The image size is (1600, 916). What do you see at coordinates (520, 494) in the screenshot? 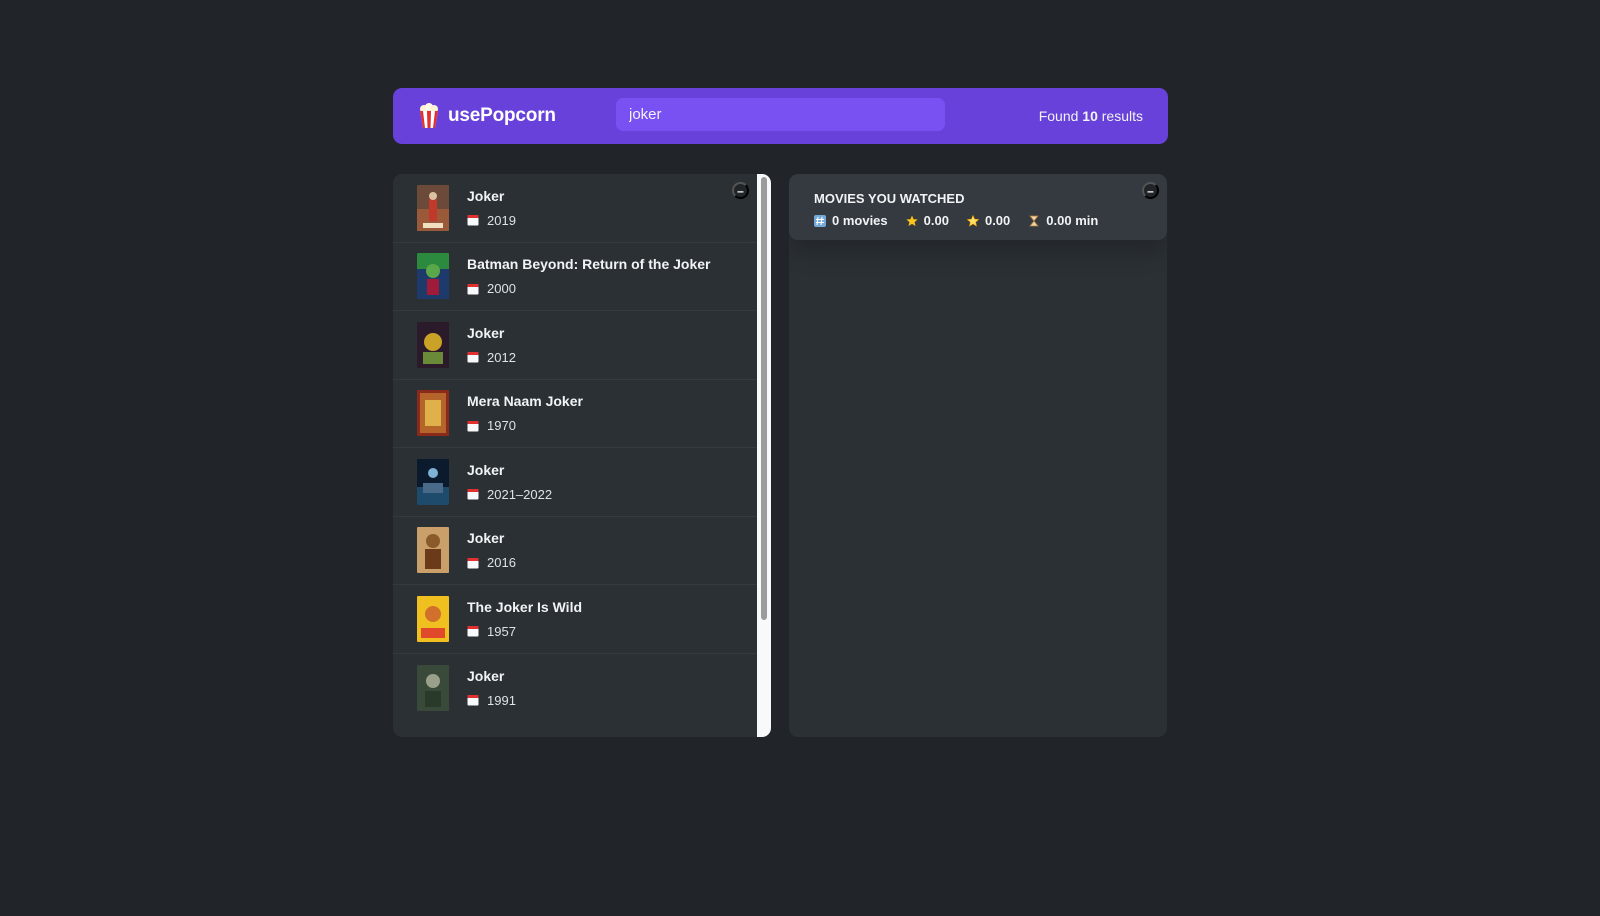
I see `movie-year: 2021–2022` at bounding box center [520, 494].